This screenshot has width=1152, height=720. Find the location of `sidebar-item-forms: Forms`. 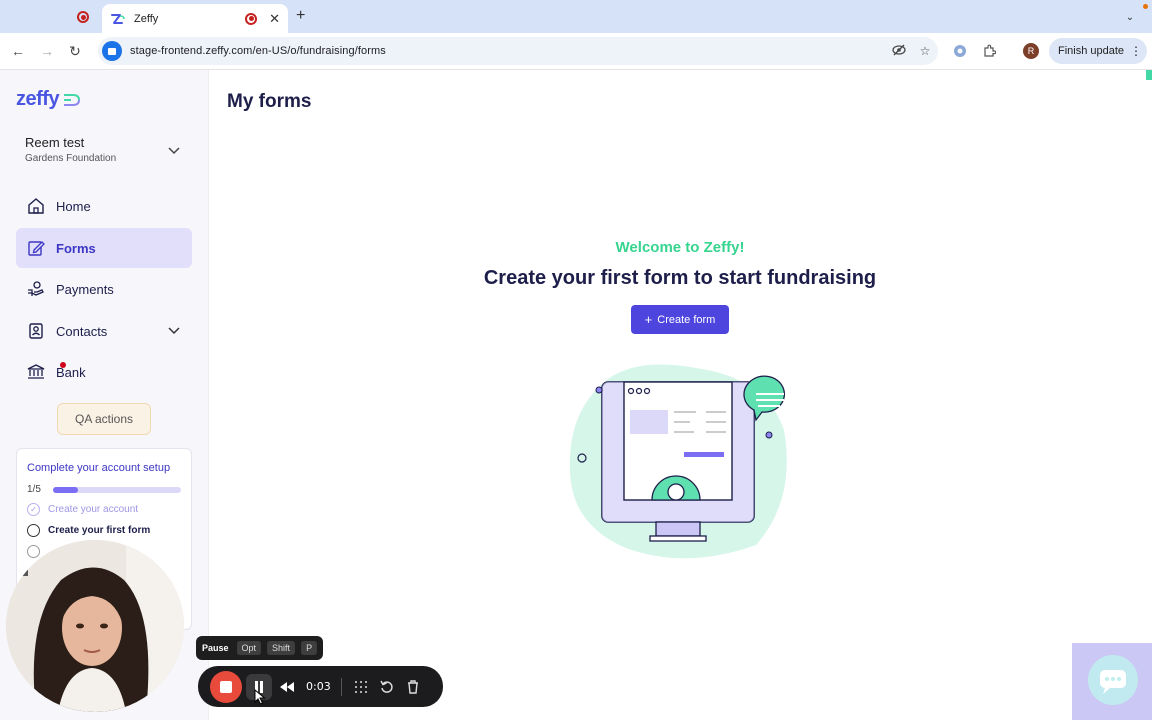

sidebar-item-forms: Forms is located at coordinates (104, 248).